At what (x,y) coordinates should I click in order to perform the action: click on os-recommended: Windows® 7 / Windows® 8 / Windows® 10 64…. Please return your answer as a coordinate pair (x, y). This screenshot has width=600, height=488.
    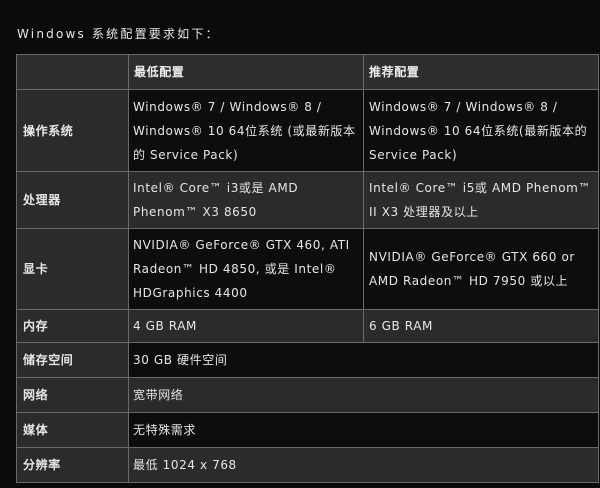
    Looking at the image, I should click on (481, 130).